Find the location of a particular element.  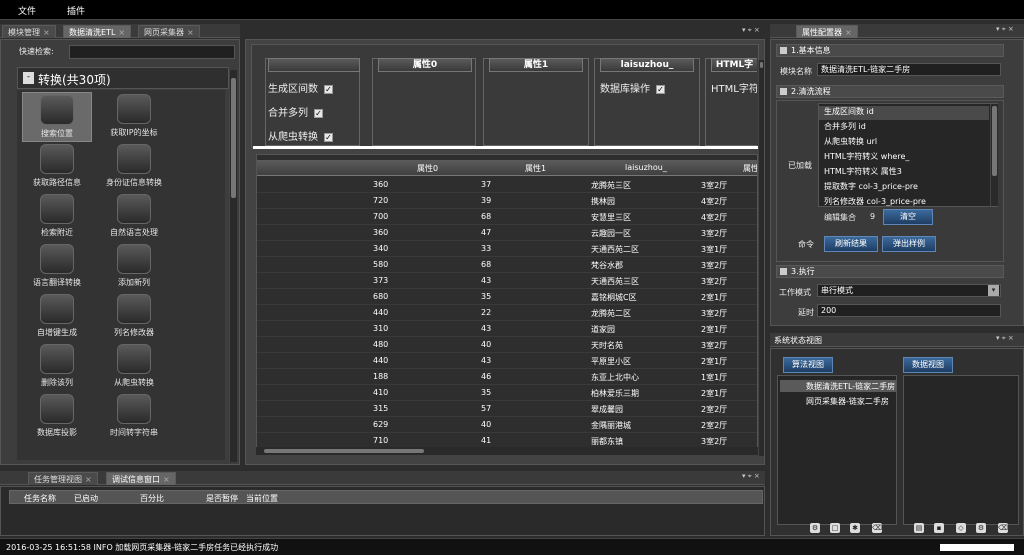

flow-item: 生成区间数 id is located at coordinates (904, 113).